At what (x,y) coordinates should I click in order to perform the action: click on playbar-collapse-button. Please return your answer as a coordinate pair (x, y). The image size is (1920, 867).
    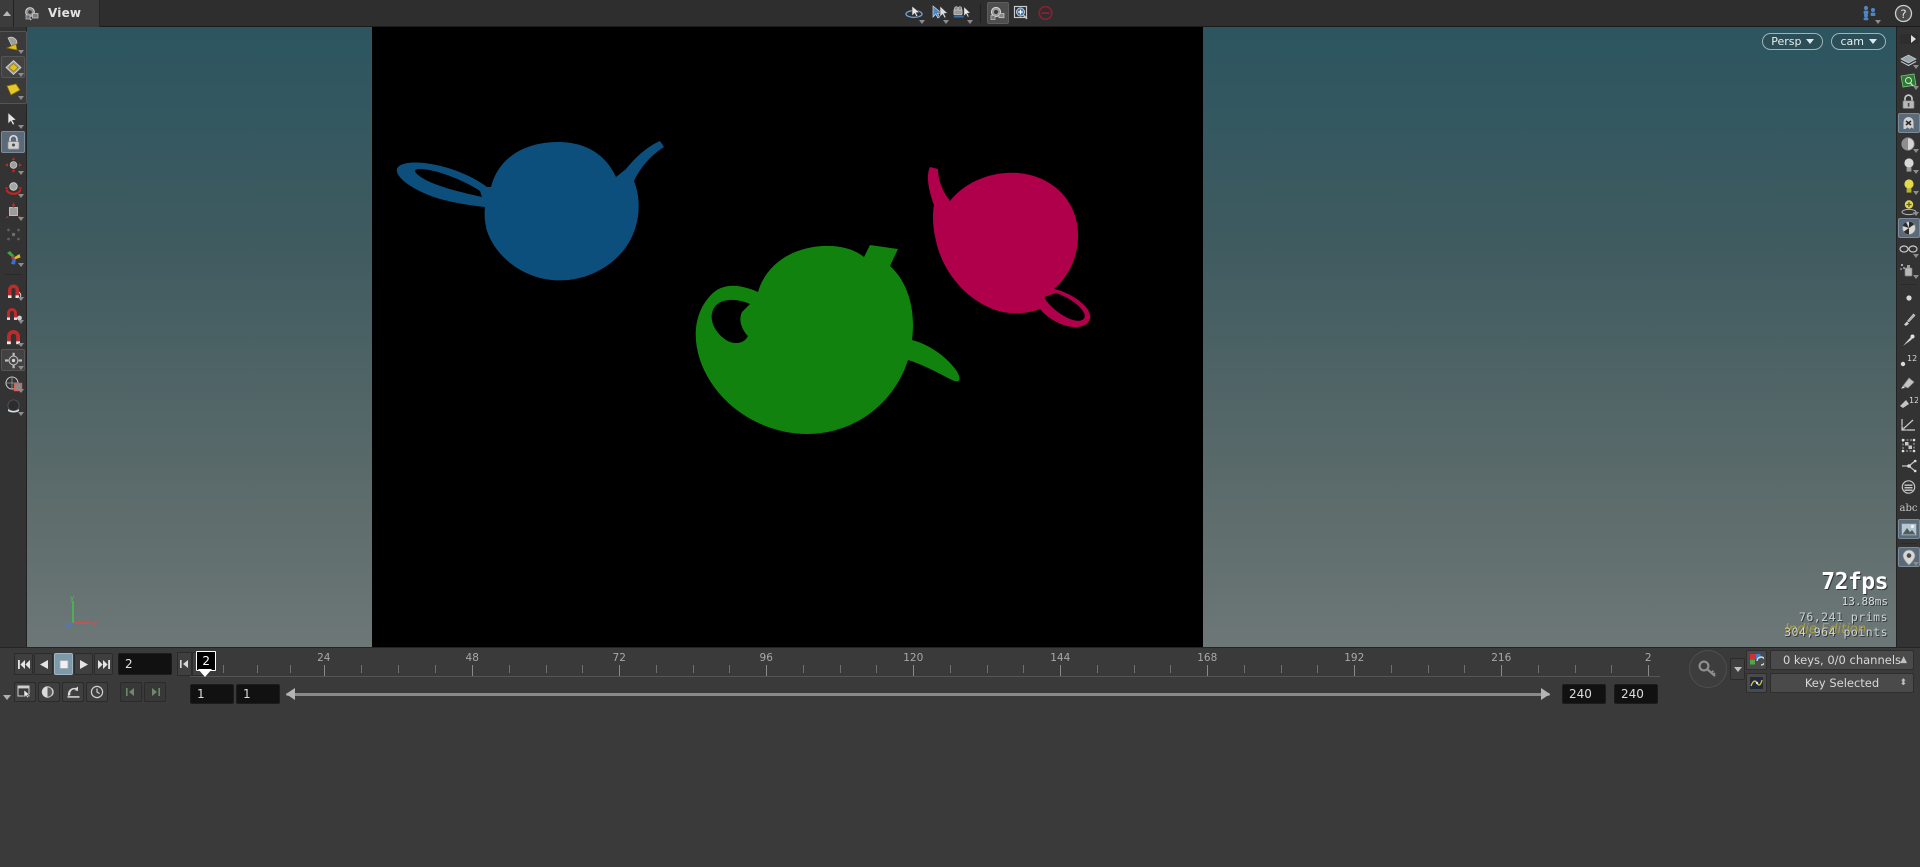
    Looking at the image, I should click on (7, 677).